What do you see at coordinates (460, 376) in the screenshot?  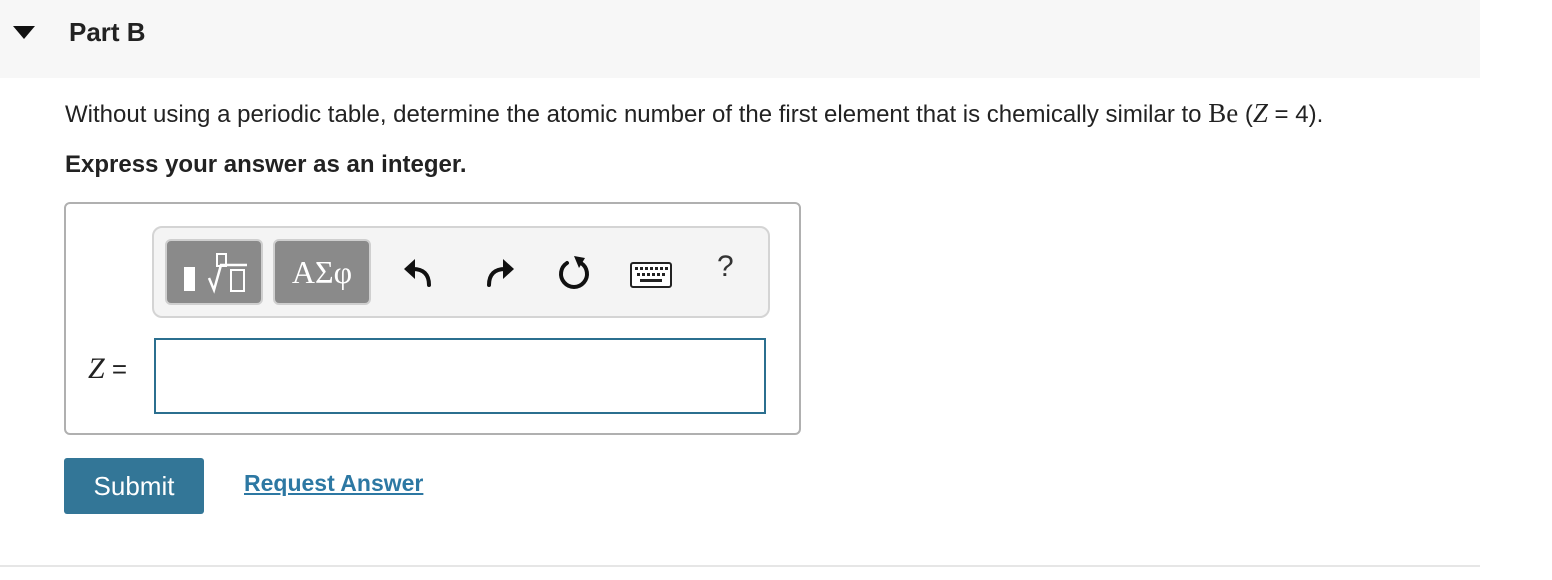 I see `answer-input` at bounding box center [460, 376].